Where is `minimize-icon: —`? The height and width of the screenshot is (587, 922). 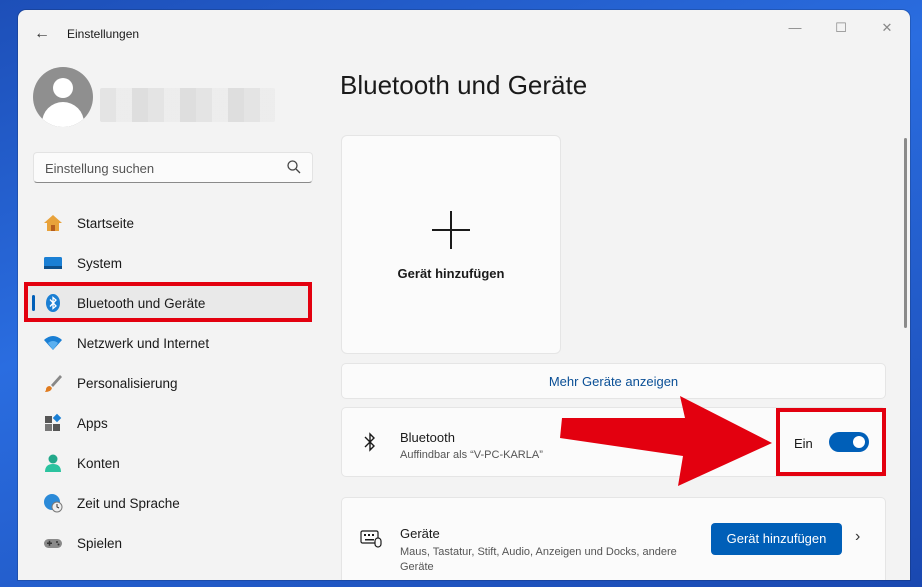
minimize-icon: — is located at coordinates (795, 28).